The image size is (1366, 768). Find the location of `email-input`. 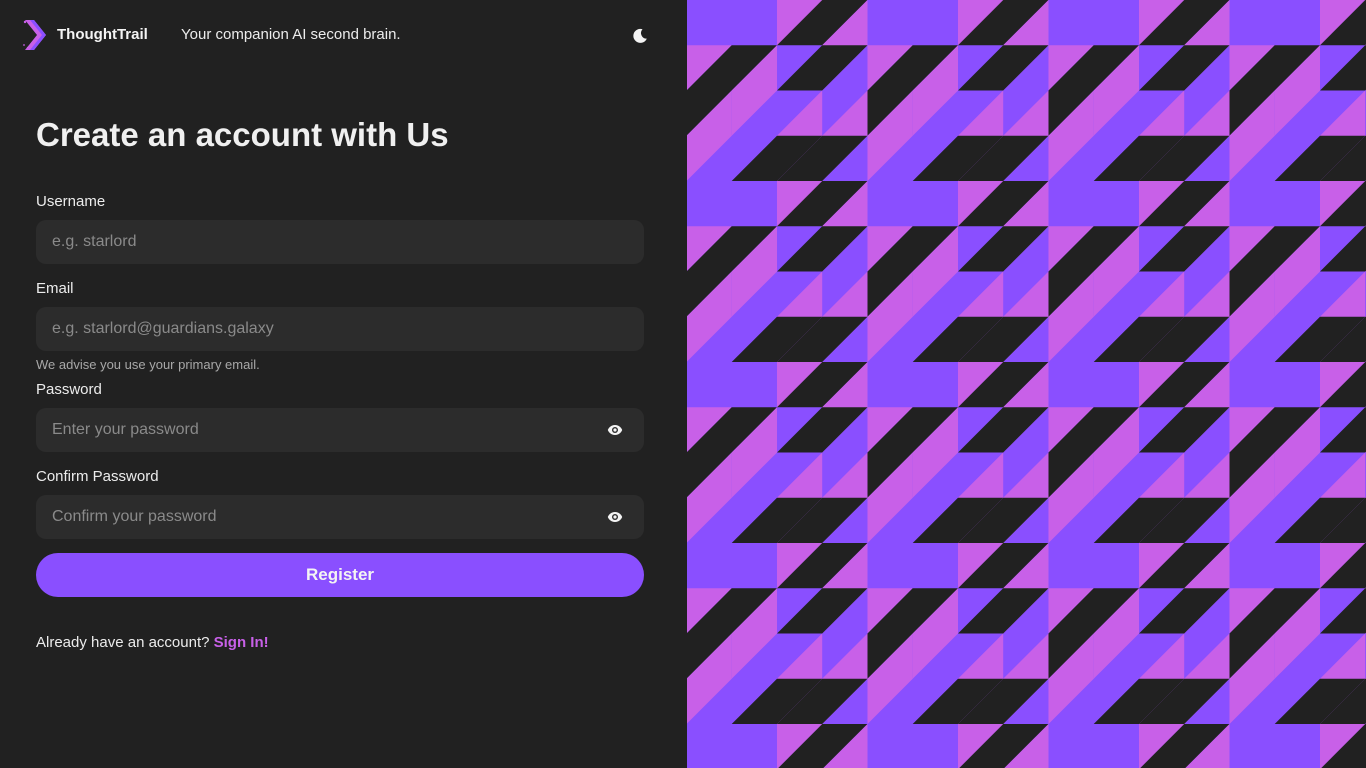

email-input is located at coordinates (340, 329).